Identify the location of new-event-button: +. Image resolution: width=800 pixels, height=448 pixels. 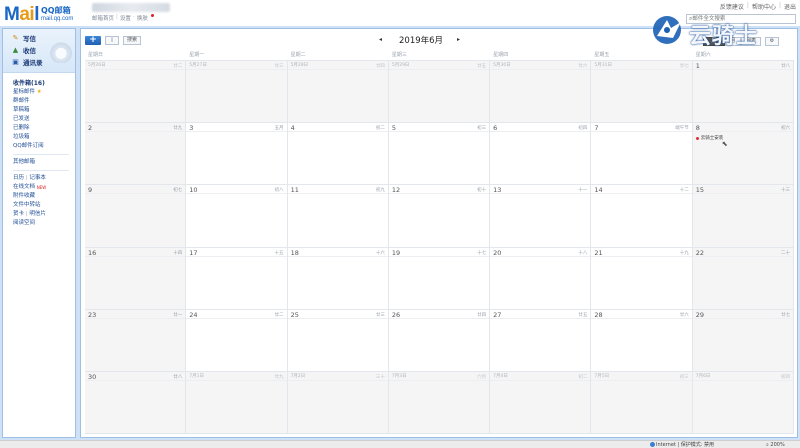
(93, 40).